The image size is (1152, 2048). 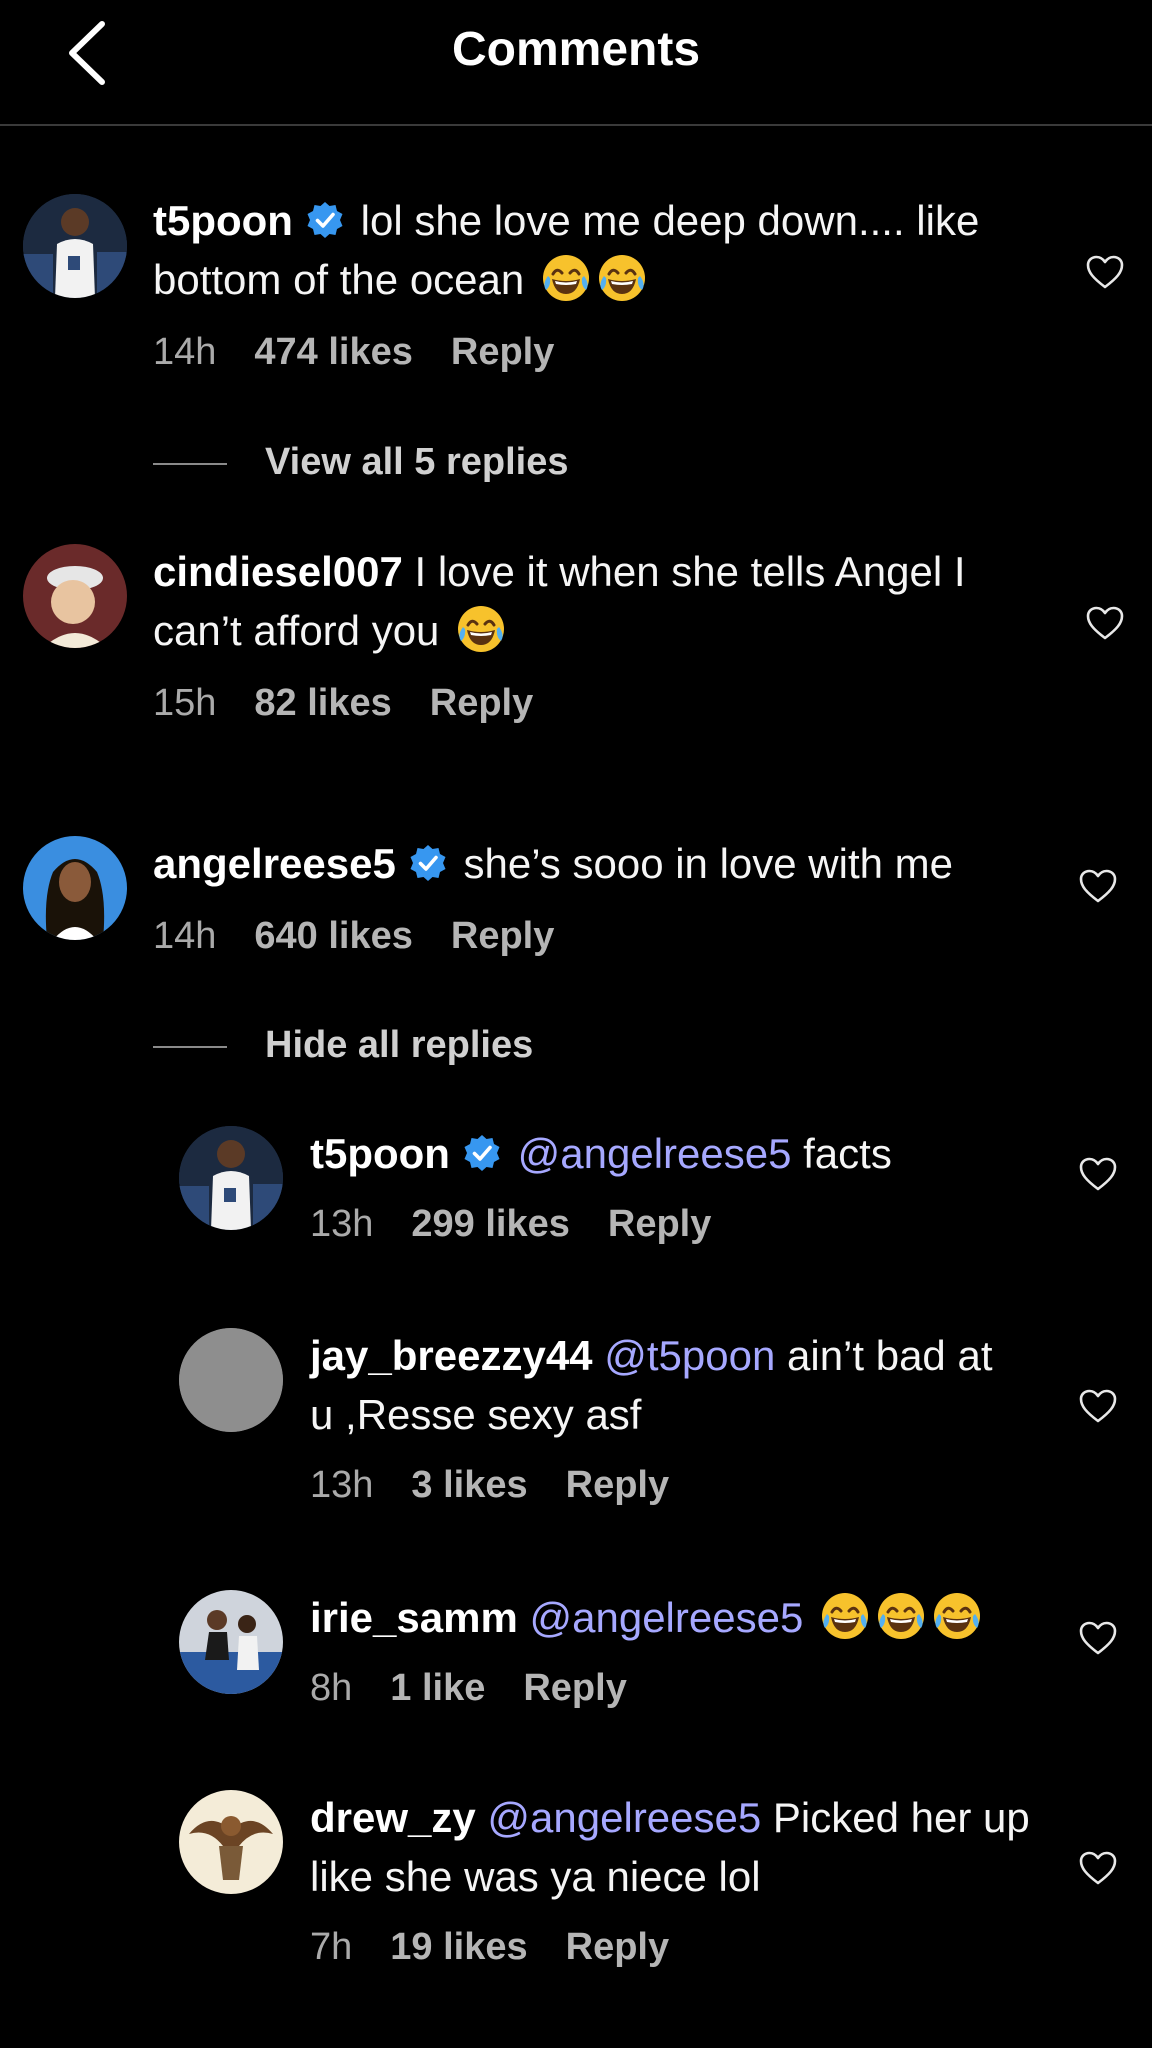 I want to click on likes-count: 640 likes, so click(x=333, y=936).